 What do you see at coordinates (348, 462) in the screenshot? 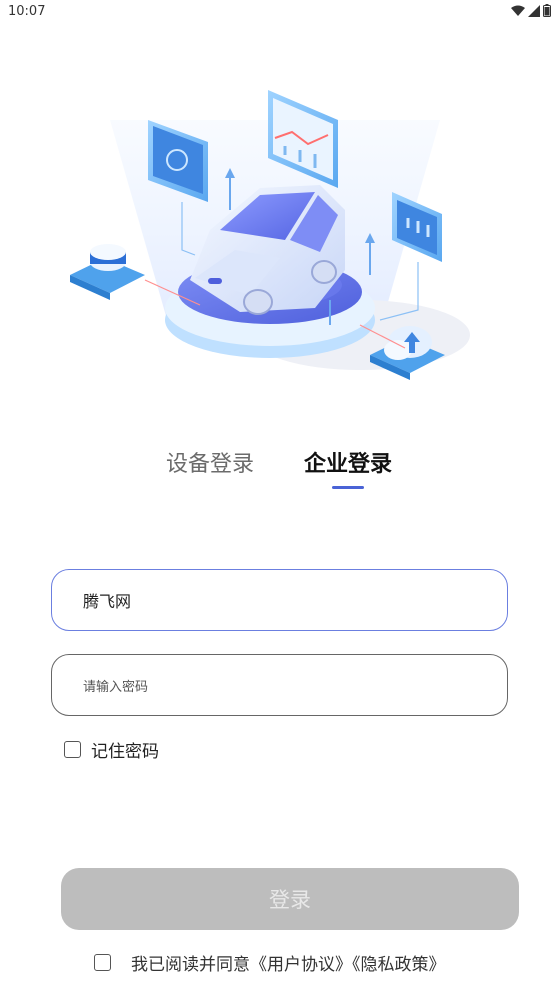
I see `tab-enterprise-login: 企业登录` at bounding box center [348, 462].